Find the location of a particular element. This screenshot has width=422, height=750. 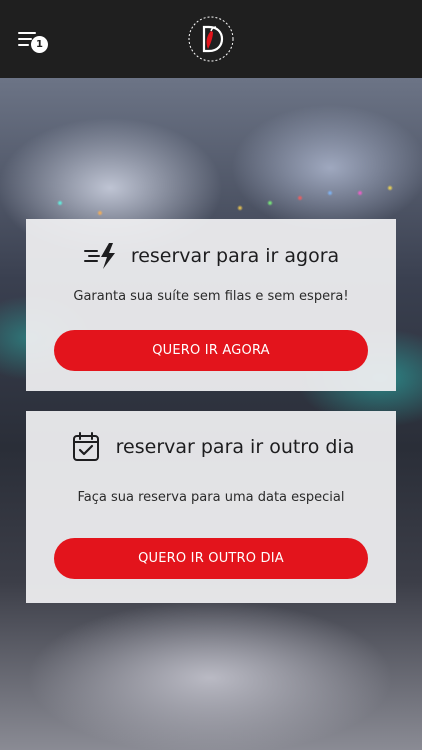

menu-button: 1 is located at coordinates (33, 41).